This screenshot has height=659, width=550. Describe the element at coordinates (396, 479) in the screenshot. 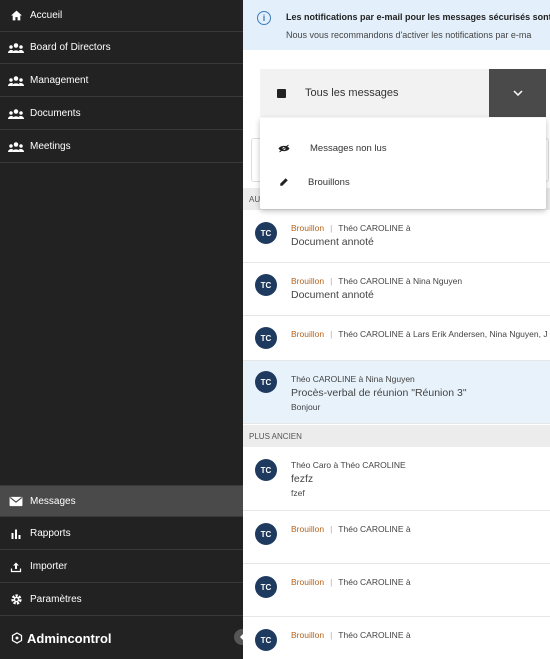

I see `message-row: TC Théo Caro à Théo CAROLINE fezfz fzef` at that location.